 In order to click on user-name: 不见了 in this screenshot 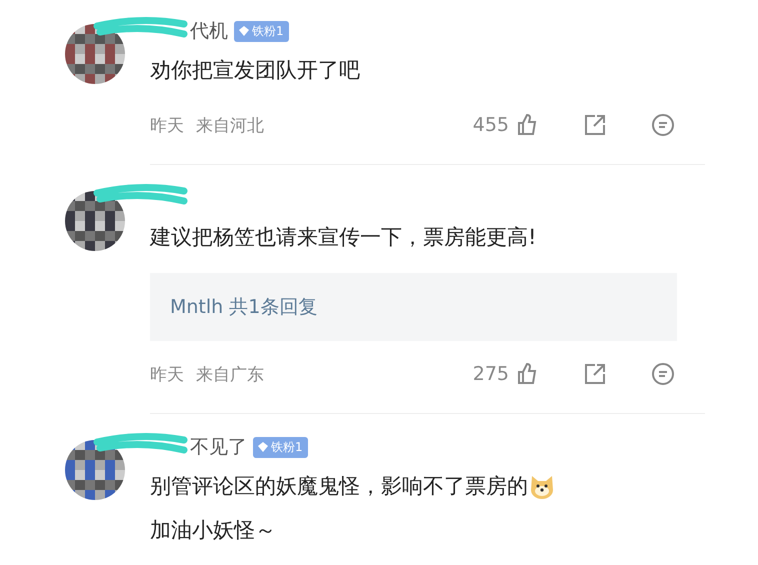, I will do `click(218, 447)`.